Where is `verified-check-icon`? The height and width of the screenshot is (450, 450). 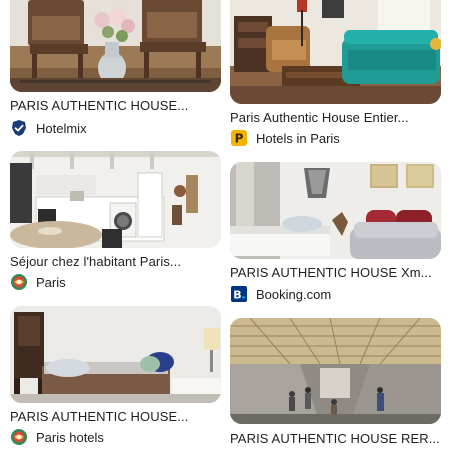 verified-check-icon is located at coordinates (19, 128).